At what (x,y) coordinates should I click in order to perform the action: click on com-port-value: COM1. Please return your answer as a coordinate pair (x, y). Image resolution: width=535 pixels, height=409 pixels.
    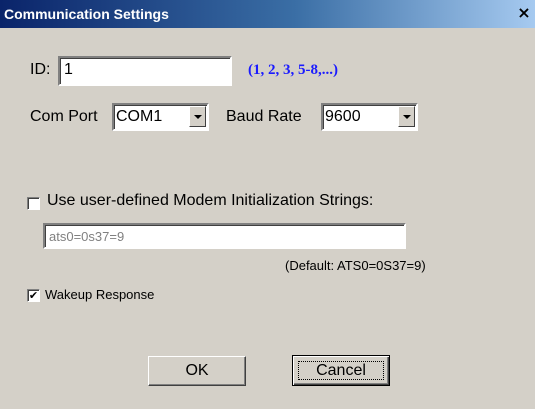
    Looking at the image, I should click on (139, 116).